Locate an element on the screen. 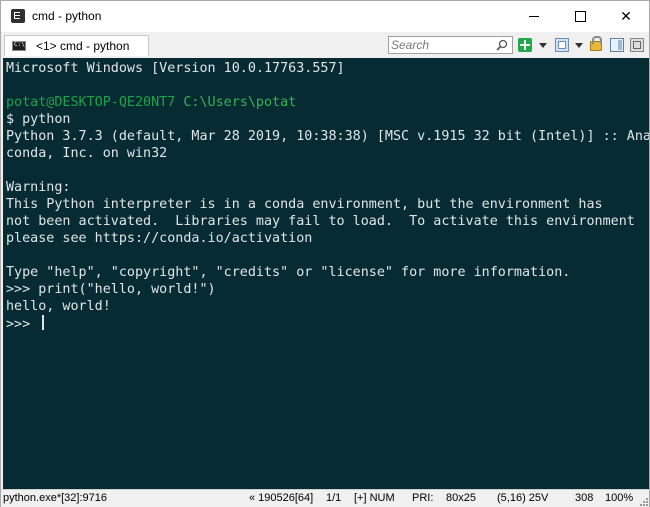 The height and width of the screenshot is (507, 650). layout-icon is located at coordinates (637, 45).